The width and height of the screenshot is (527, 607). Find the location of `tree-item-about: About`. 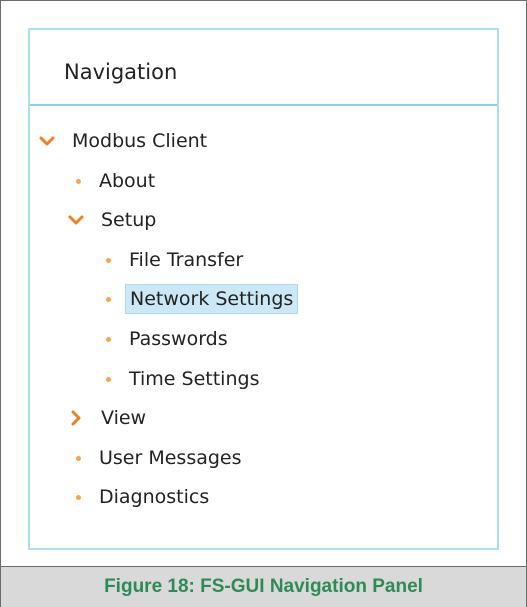

tree-item-about: About is located at coordinates (113, 181).